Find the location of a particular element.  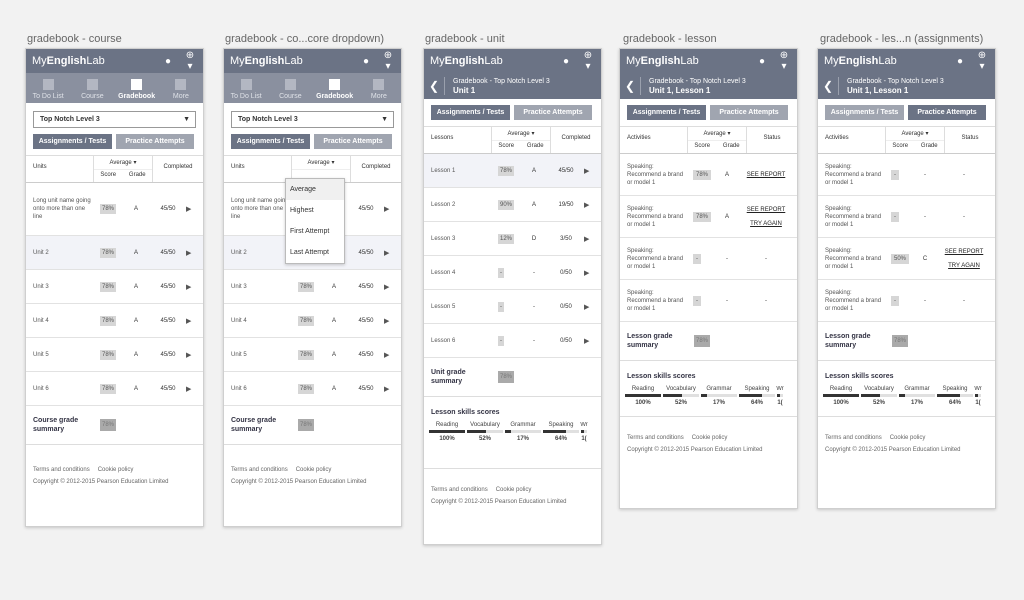

gradebook-icon is located at coordinates (137, 84).